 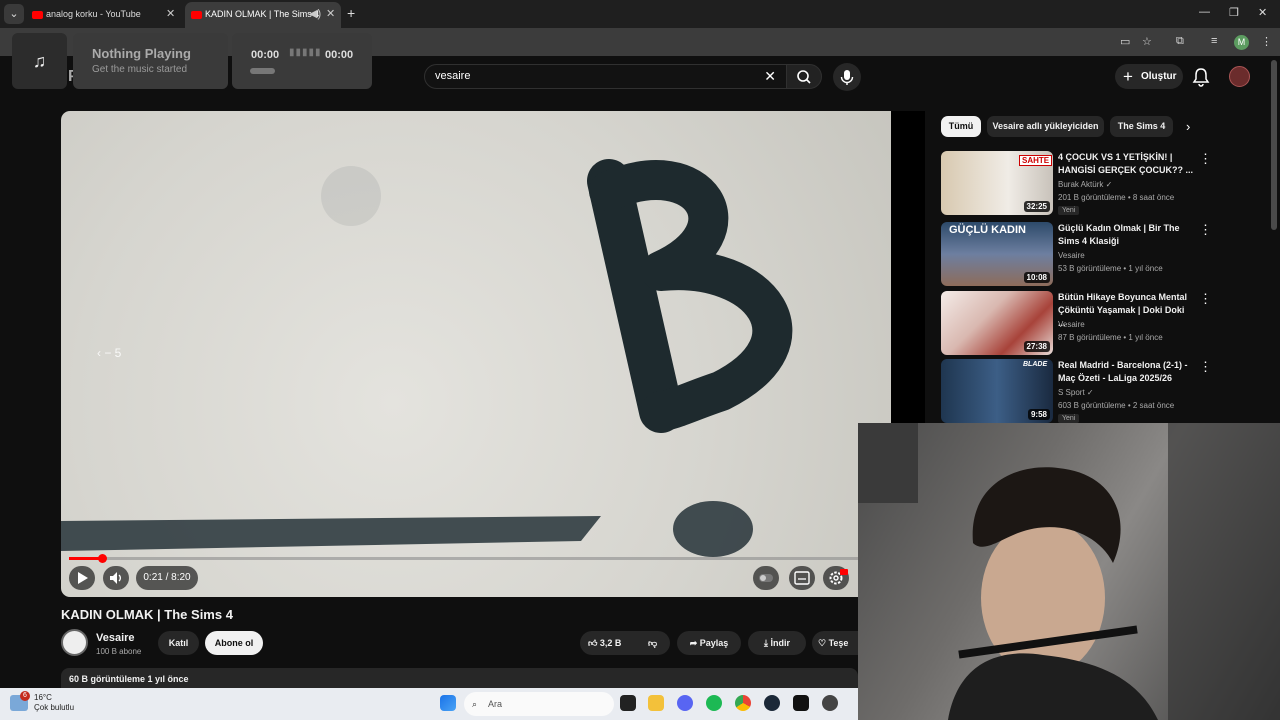 I want to click on subscribe-button: Abone ol, so click(x=234, y=643).